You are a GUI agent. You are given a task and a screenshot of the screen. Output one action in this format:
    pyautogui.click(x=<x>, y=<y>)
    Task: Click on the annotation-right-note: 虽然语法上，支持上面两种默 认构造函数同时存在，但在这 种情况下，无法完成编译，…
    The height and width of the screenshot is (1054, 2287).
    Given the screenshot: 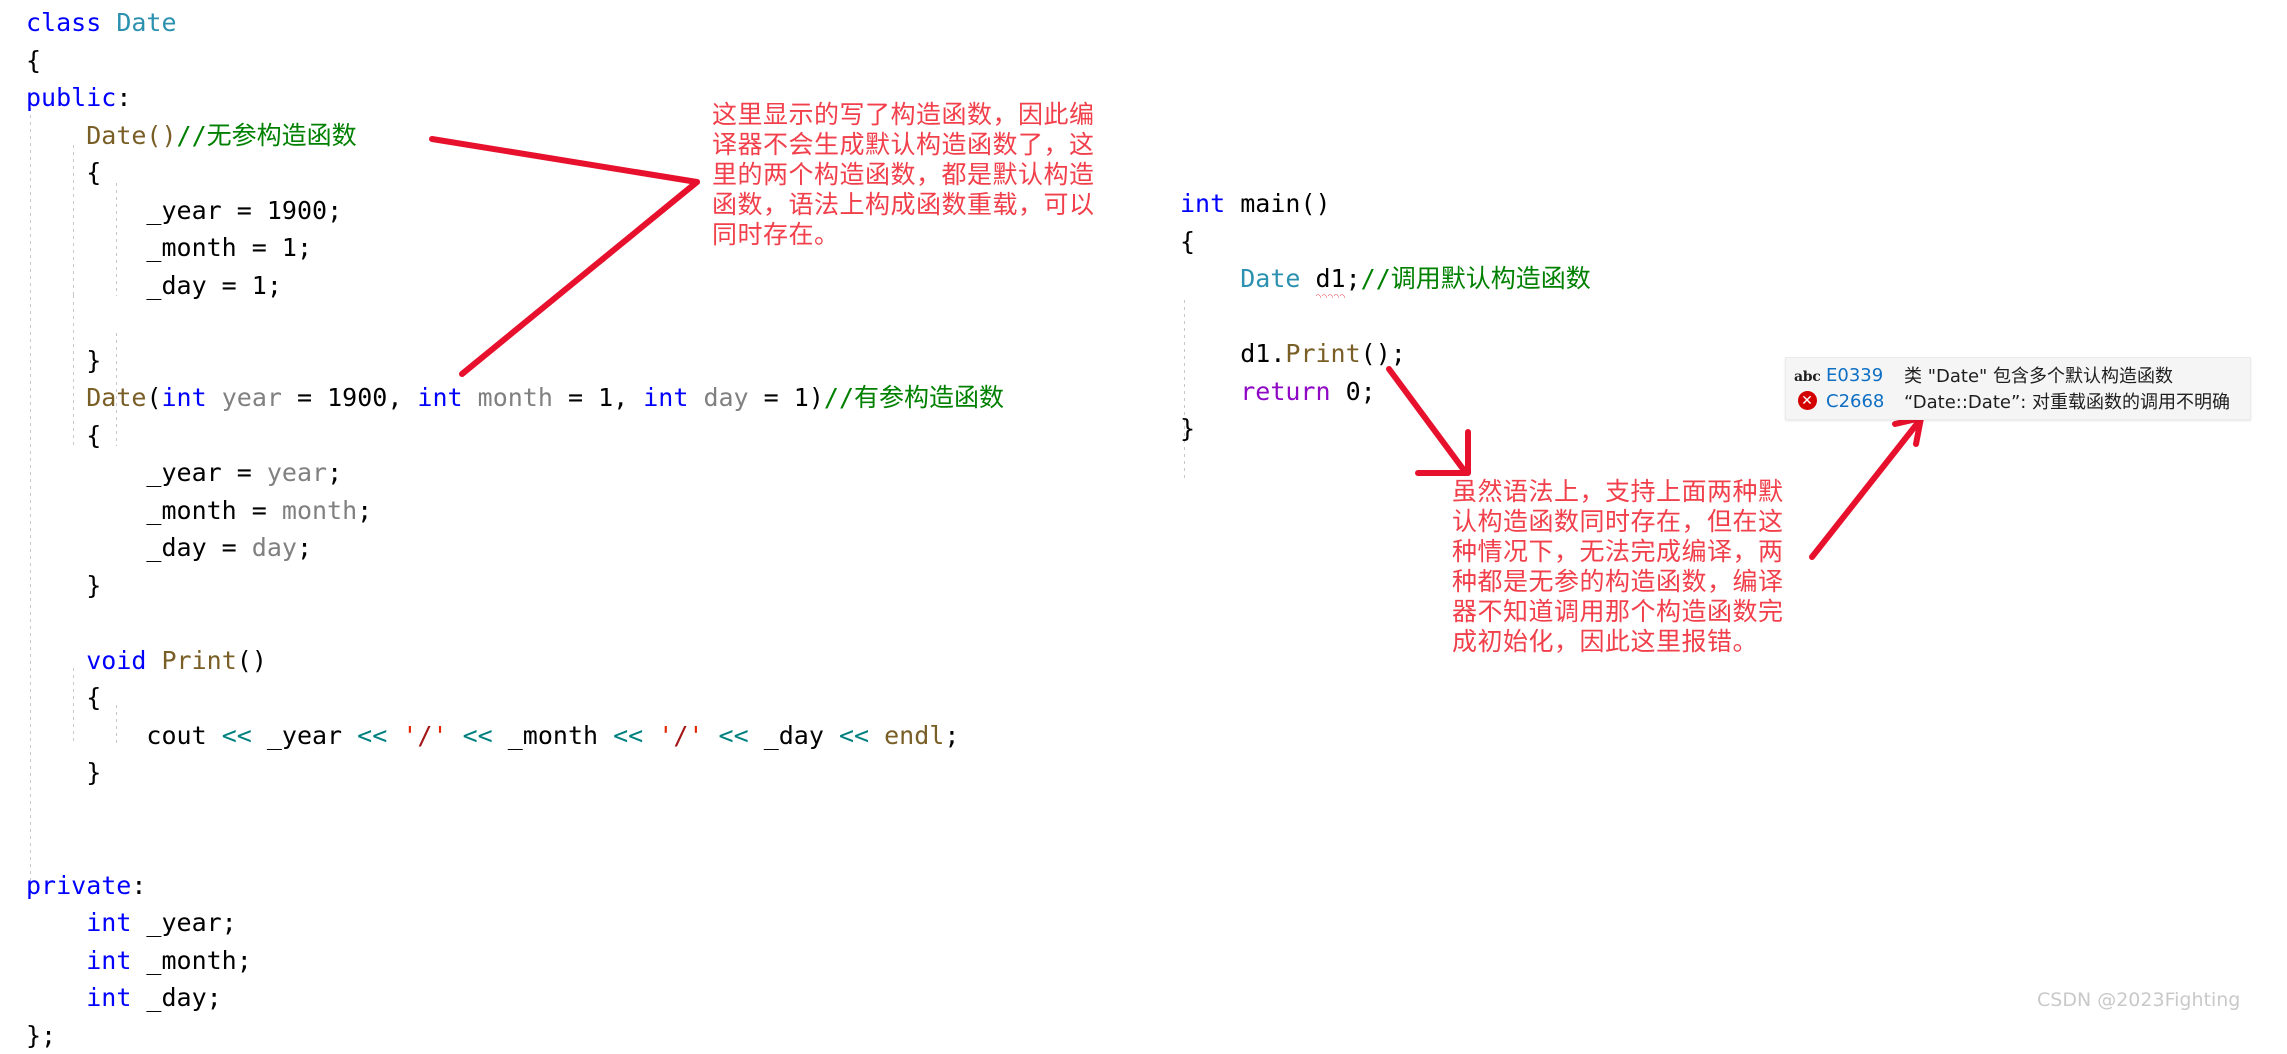 What is the action you would take?
    pyautogui.click(x=1662, y=567)
    